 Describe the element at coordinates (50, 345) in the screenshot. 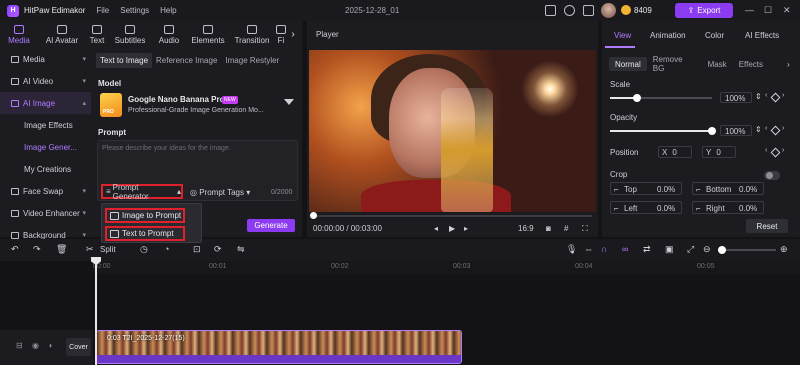

I see `mute-icon: ◖` at that location.